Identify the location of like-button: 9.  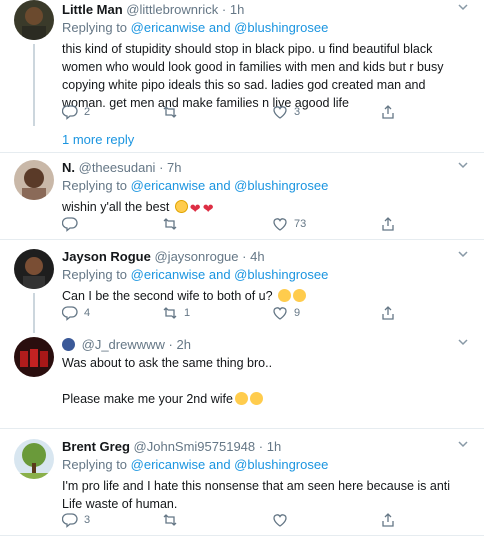
(286, 313).